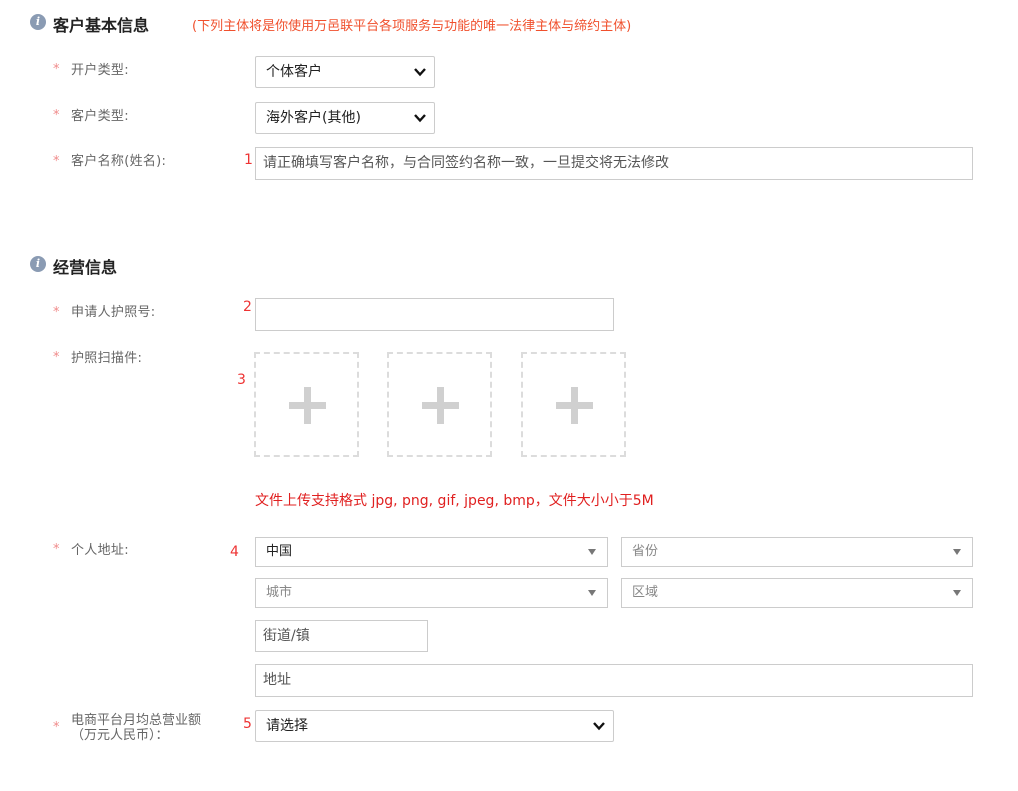  What do you see at coordinates (85, 267) in the screenshot?
I see `section-title-business-info: 经营信息` at bounding box center [85, 267].